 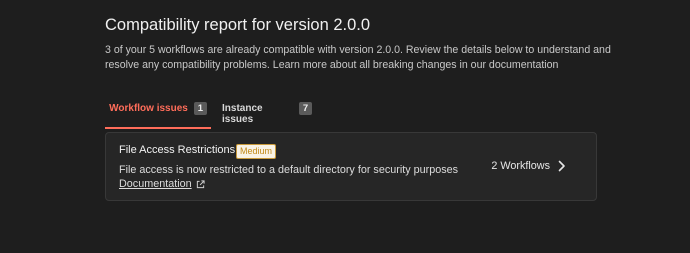 What do you see at coordinates (520, 166) in the screenshot?
I see `affected-workflows-label: 2 Workflows` at bounding box center [520, 166].